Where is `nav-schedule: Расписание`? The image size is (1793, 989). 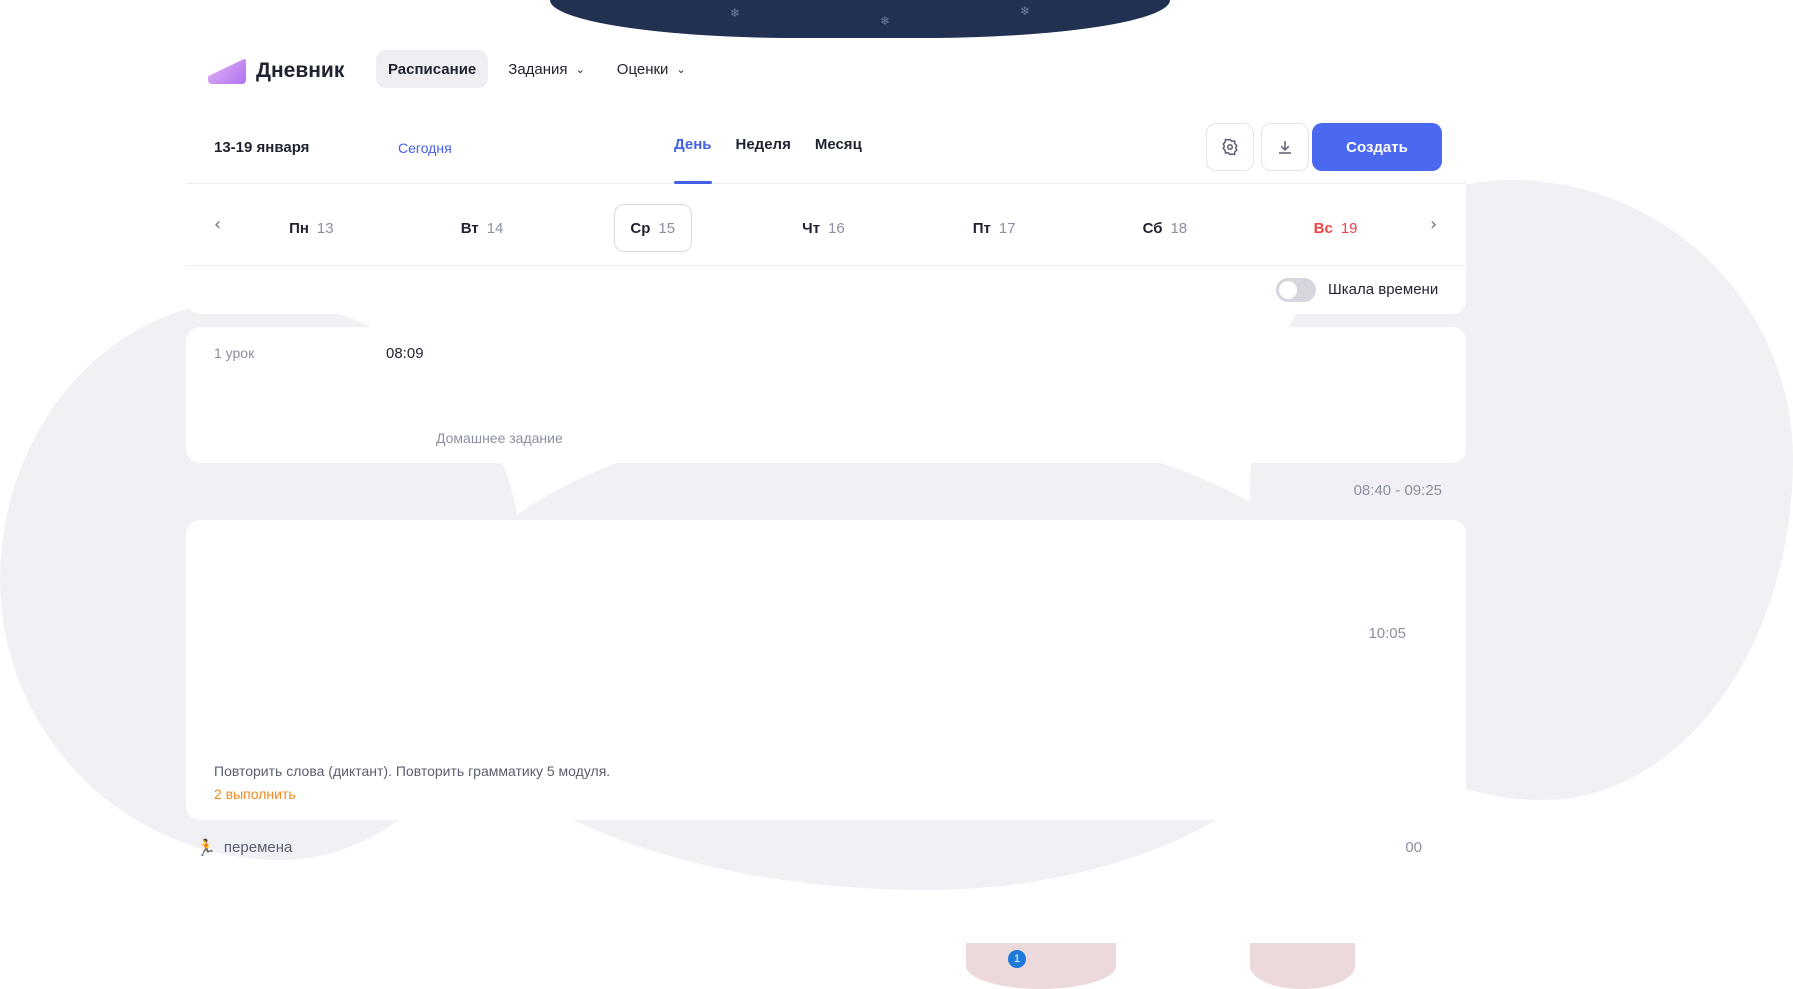 nav-schedule: Расписание is located at coordinates (432, 69).